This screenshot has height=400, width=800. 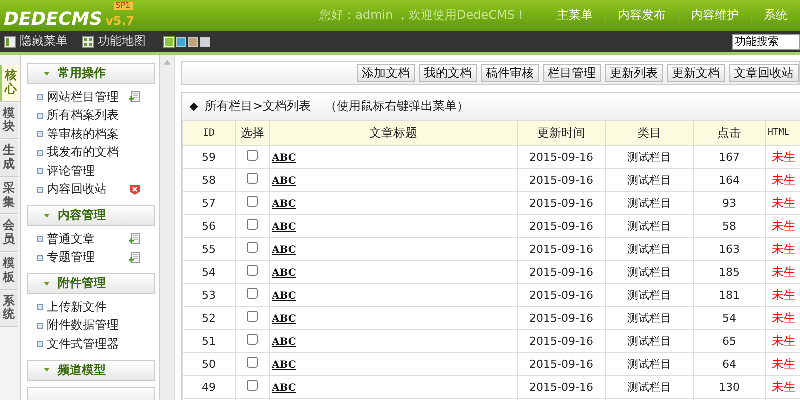 What do you see at coordinates (766, 42) in the screenshot?
I see `search-field: 功能搜索` at bounding box center [766, 42].